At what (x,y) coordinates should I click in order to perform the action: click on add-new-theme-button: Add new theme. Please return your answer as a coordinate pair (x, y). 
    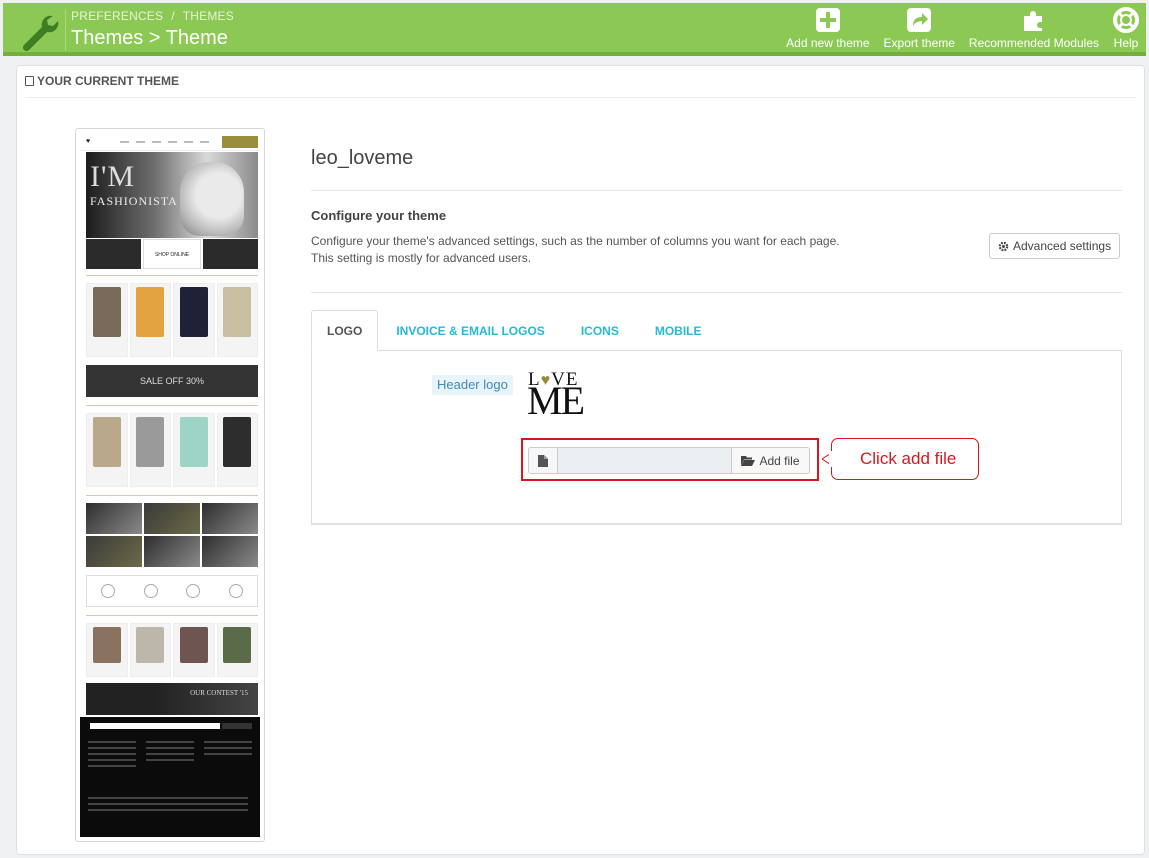
    Looking at the image, I should click on (827, 29).